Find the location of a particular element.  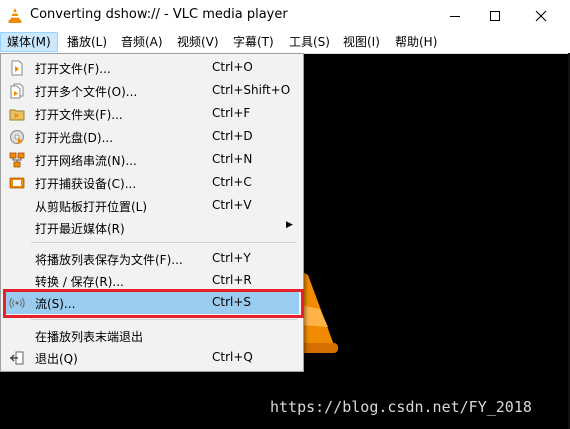

menu-item-open-folder: 打开文件夹(F)... Ctrl+F is located at coordinates (151, 114).